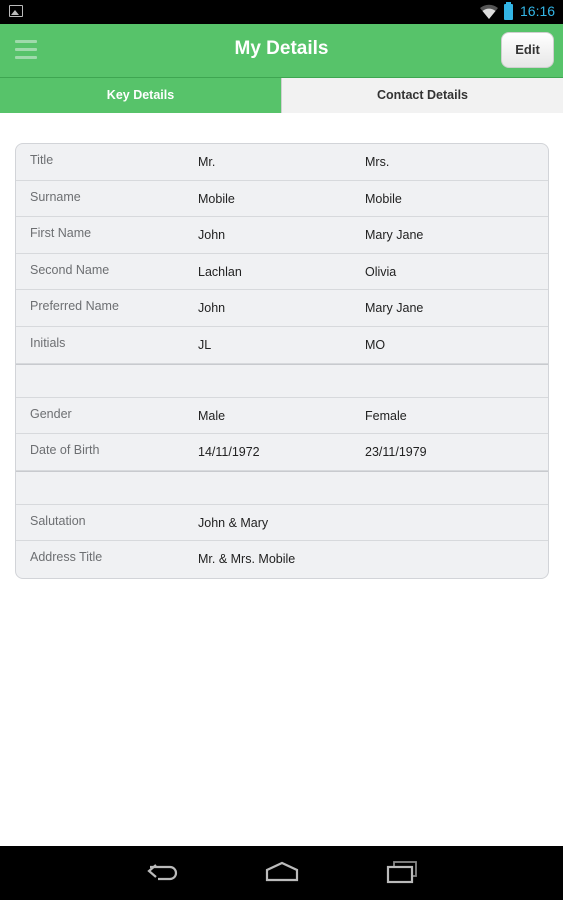  Describe the element at coordinates (48, 342) in the screenshot. I see `row-label: Initials` at that location.